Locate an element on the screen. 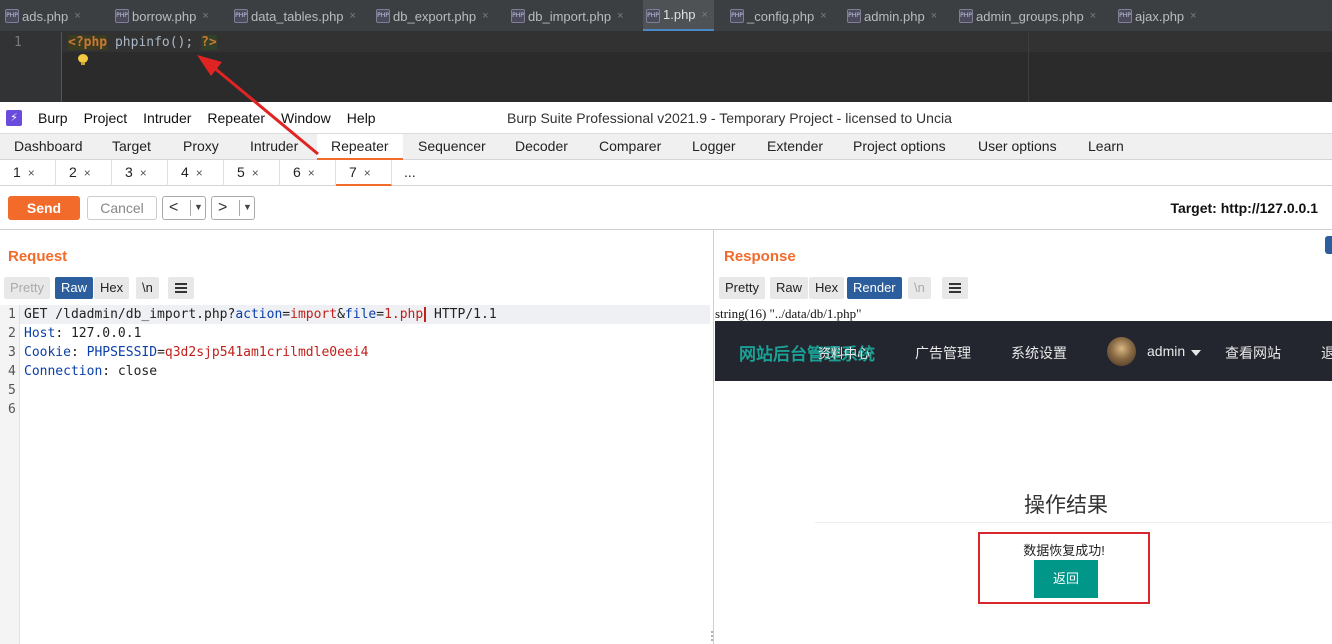 This screenshot has width=1332, height=644. menu-repeater: Repeater is located at coordinates (236, 118).